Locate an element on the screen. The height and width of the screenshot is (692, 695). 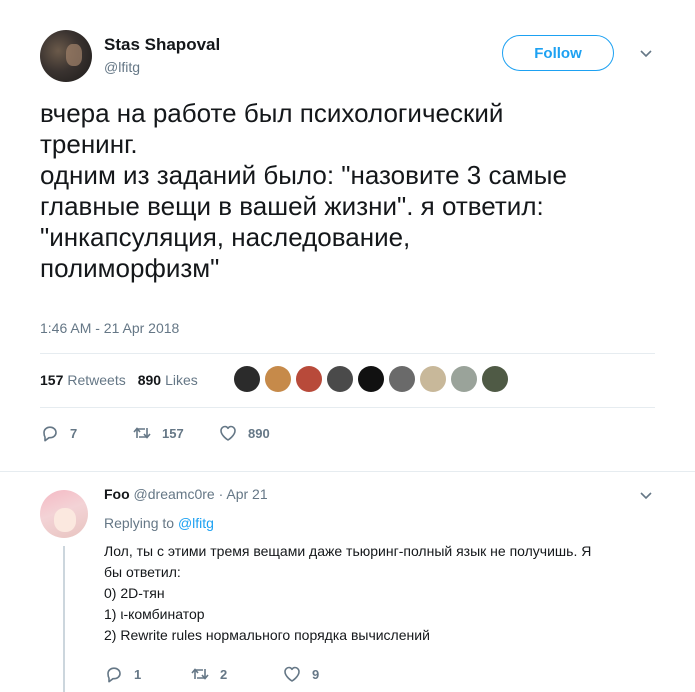
reply-line: 1) ι-комбинатор is located at coordinates (154, 614).